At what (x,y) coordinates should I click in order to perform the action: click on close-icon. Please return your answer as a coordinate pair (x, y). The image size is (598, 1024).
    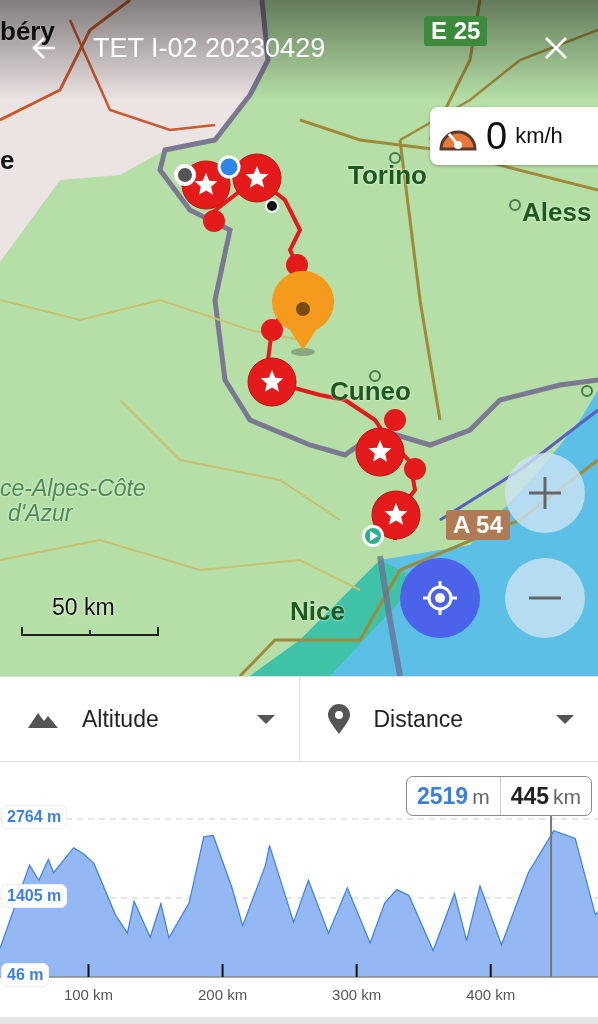
    Looking at the image, I should click on (556, 48).